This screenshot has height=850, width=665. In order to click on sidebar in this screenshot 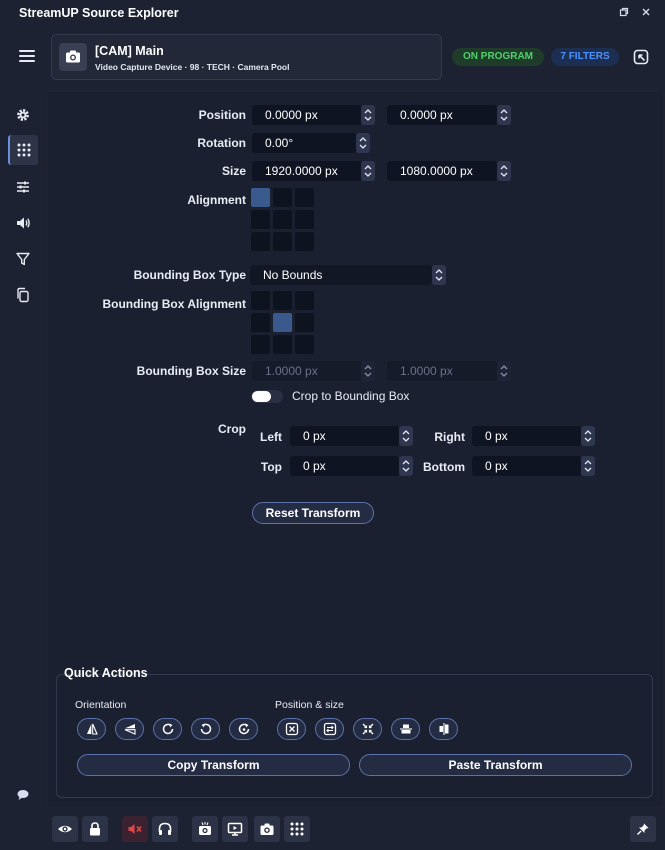, I will do `click(23, 460)`.